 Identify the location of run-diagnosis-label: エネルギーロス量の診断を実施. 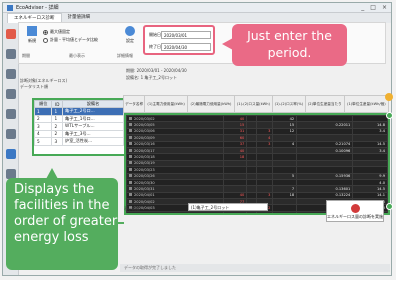
(355, 216).